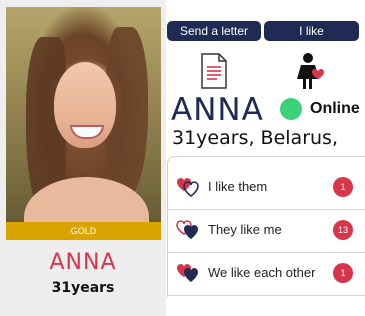 The width and height of the screenshot is (365, 316). I want to click on person-heart-icon, so click(311, 71).